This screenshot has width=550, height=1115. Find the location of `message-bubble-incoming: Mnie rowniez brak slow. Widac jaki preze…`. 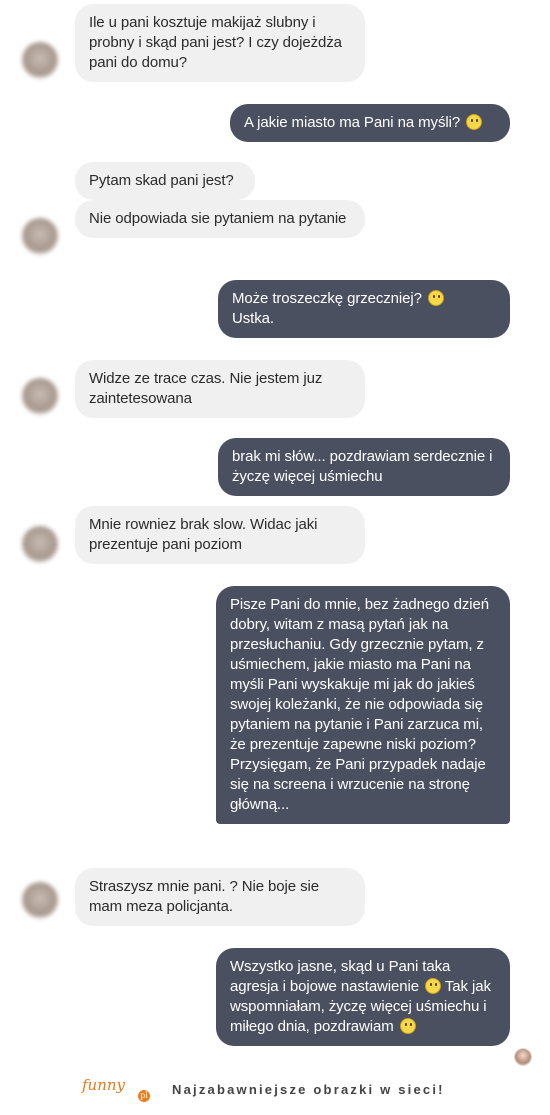

message-bubble-incoming: Mnie rowniez brak slow. Widac jaki preze… is located at coordinates (220, 535).